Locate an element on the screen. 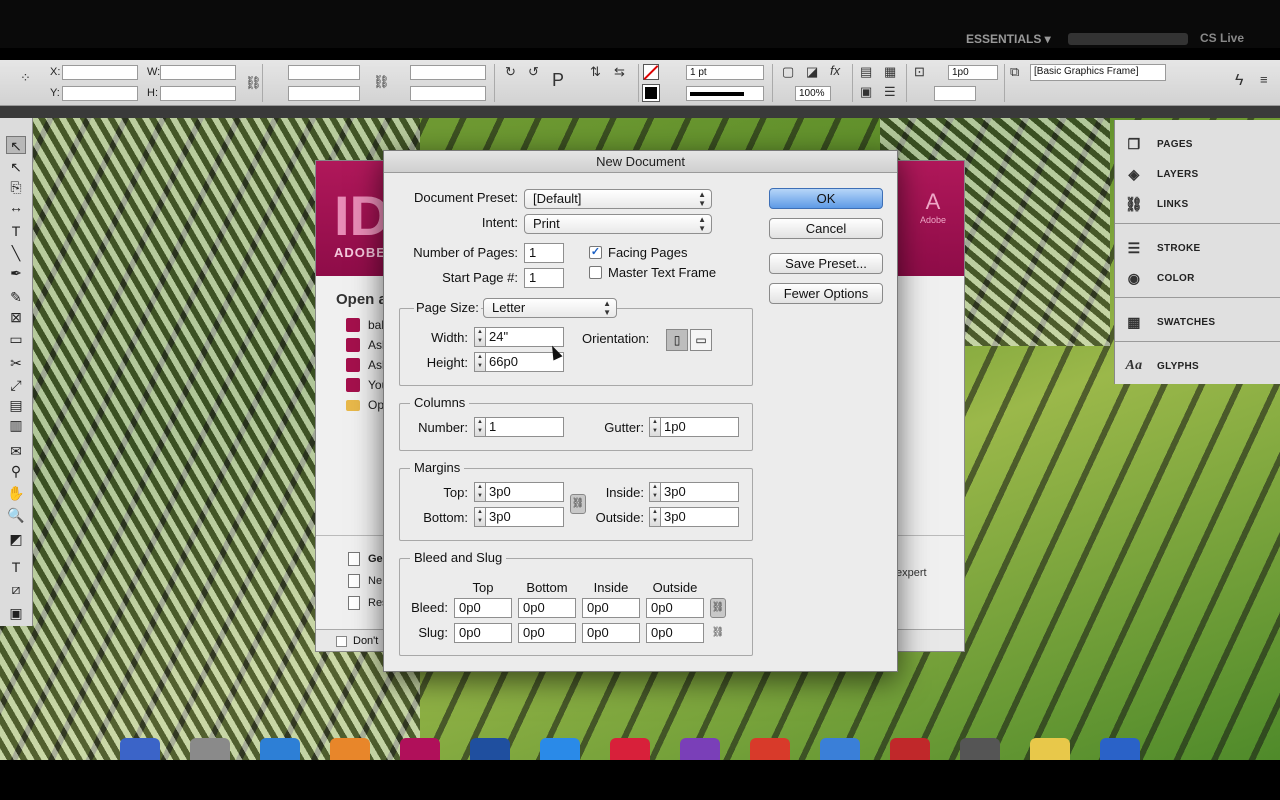 The height and width of the screenshot is (800, 1280). pages-panel-tab: ❐ PAGES is located at coordinates (1159, 144).